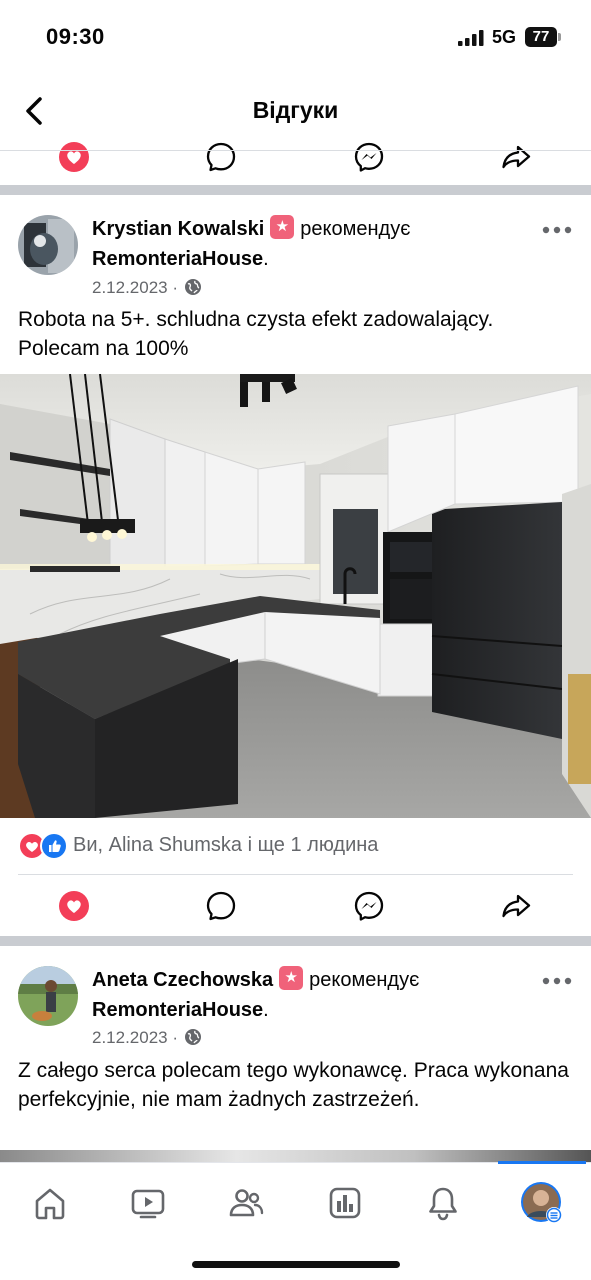  What do you see at coordinates (542, 1162) in the screenshot?
I see `active-tab-indicator` at bounding box center [542, 1162].